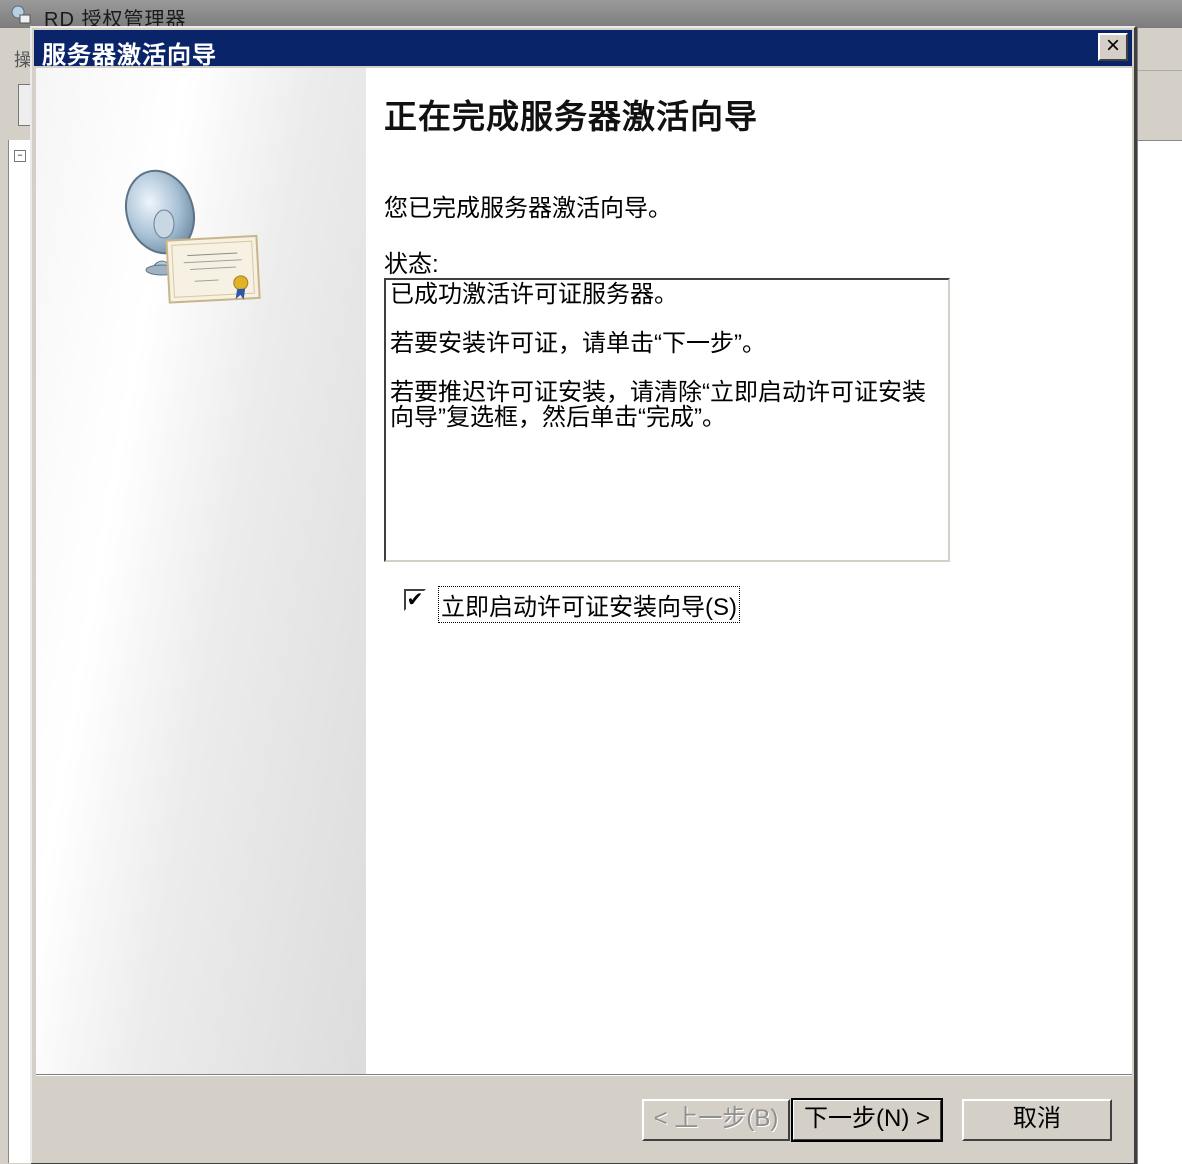  What do you see at coordinates (193, 236) in the screenshot?
I see `satellite-dish-certificate-icon` at bounding box center [193, 236].